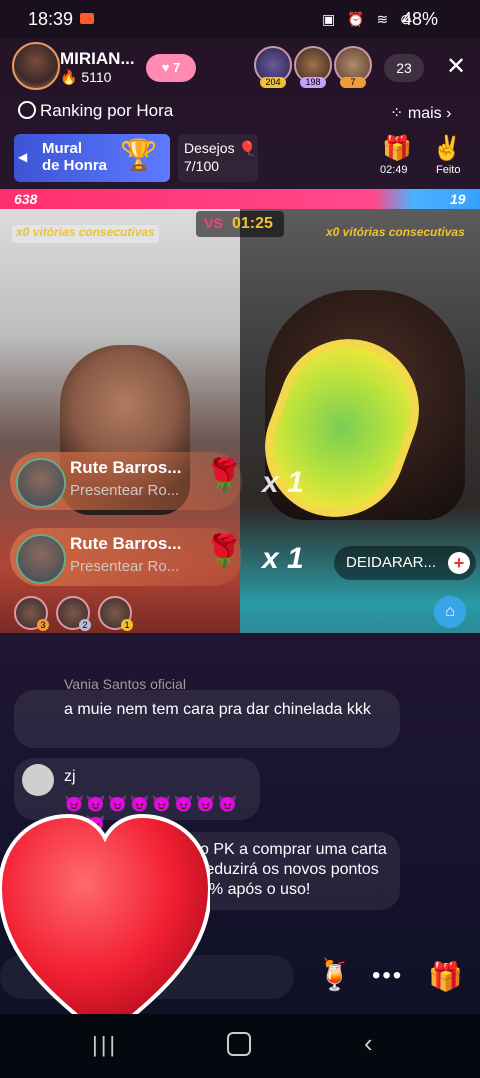 This screenshot has height=1078, width=480. What do you see at coordinates (313, 67) in the screenshot?
I see `viewer-avatar: 198` at bounding box center [313, 67].